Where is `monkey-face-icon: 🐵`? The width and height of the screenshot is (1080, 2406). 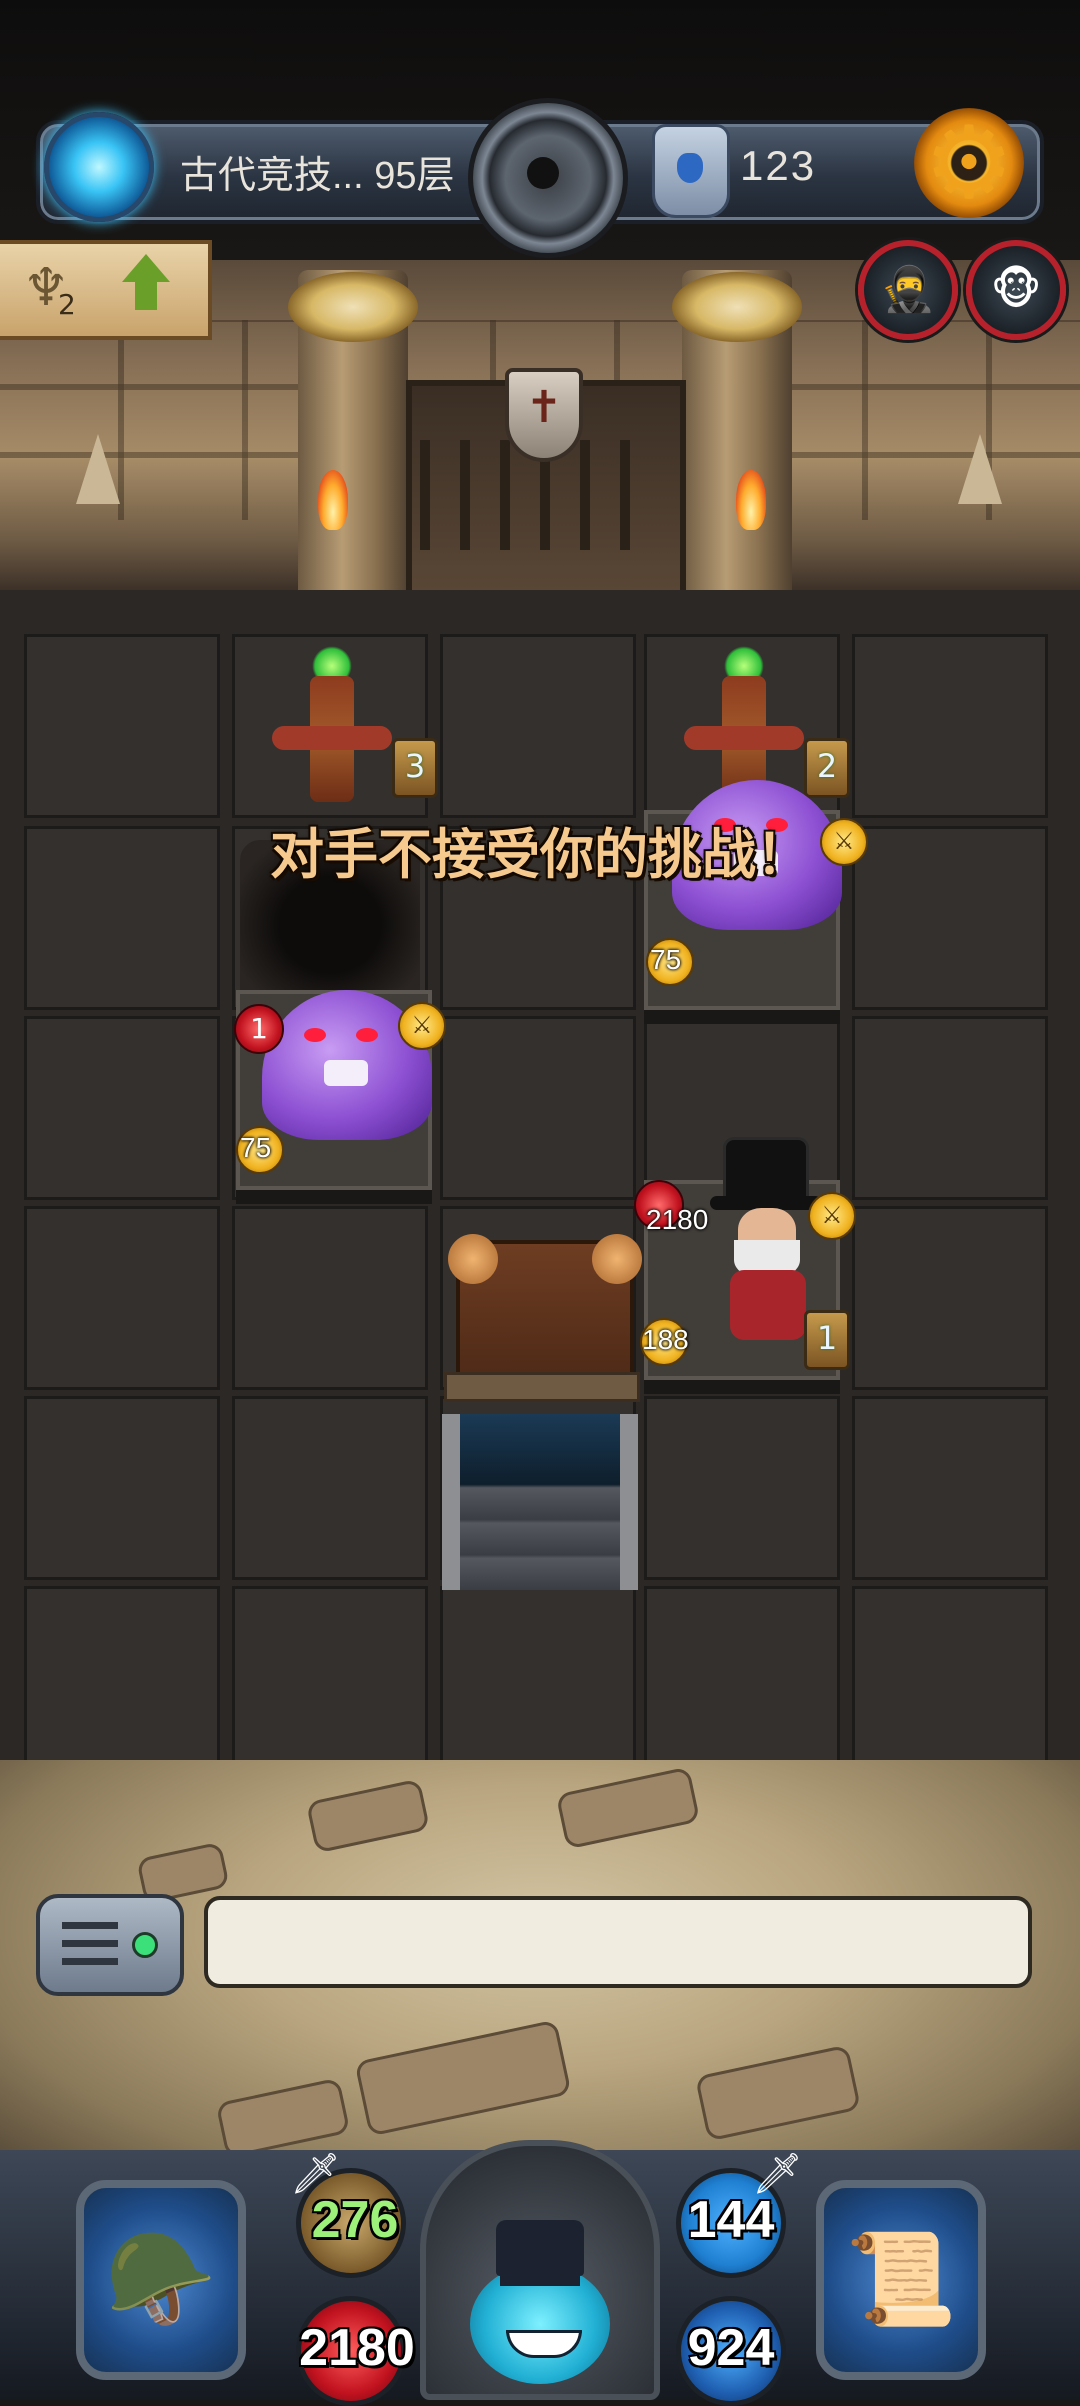 monkey-face-icon: 🐵 is located at coordinates (1016, 289).